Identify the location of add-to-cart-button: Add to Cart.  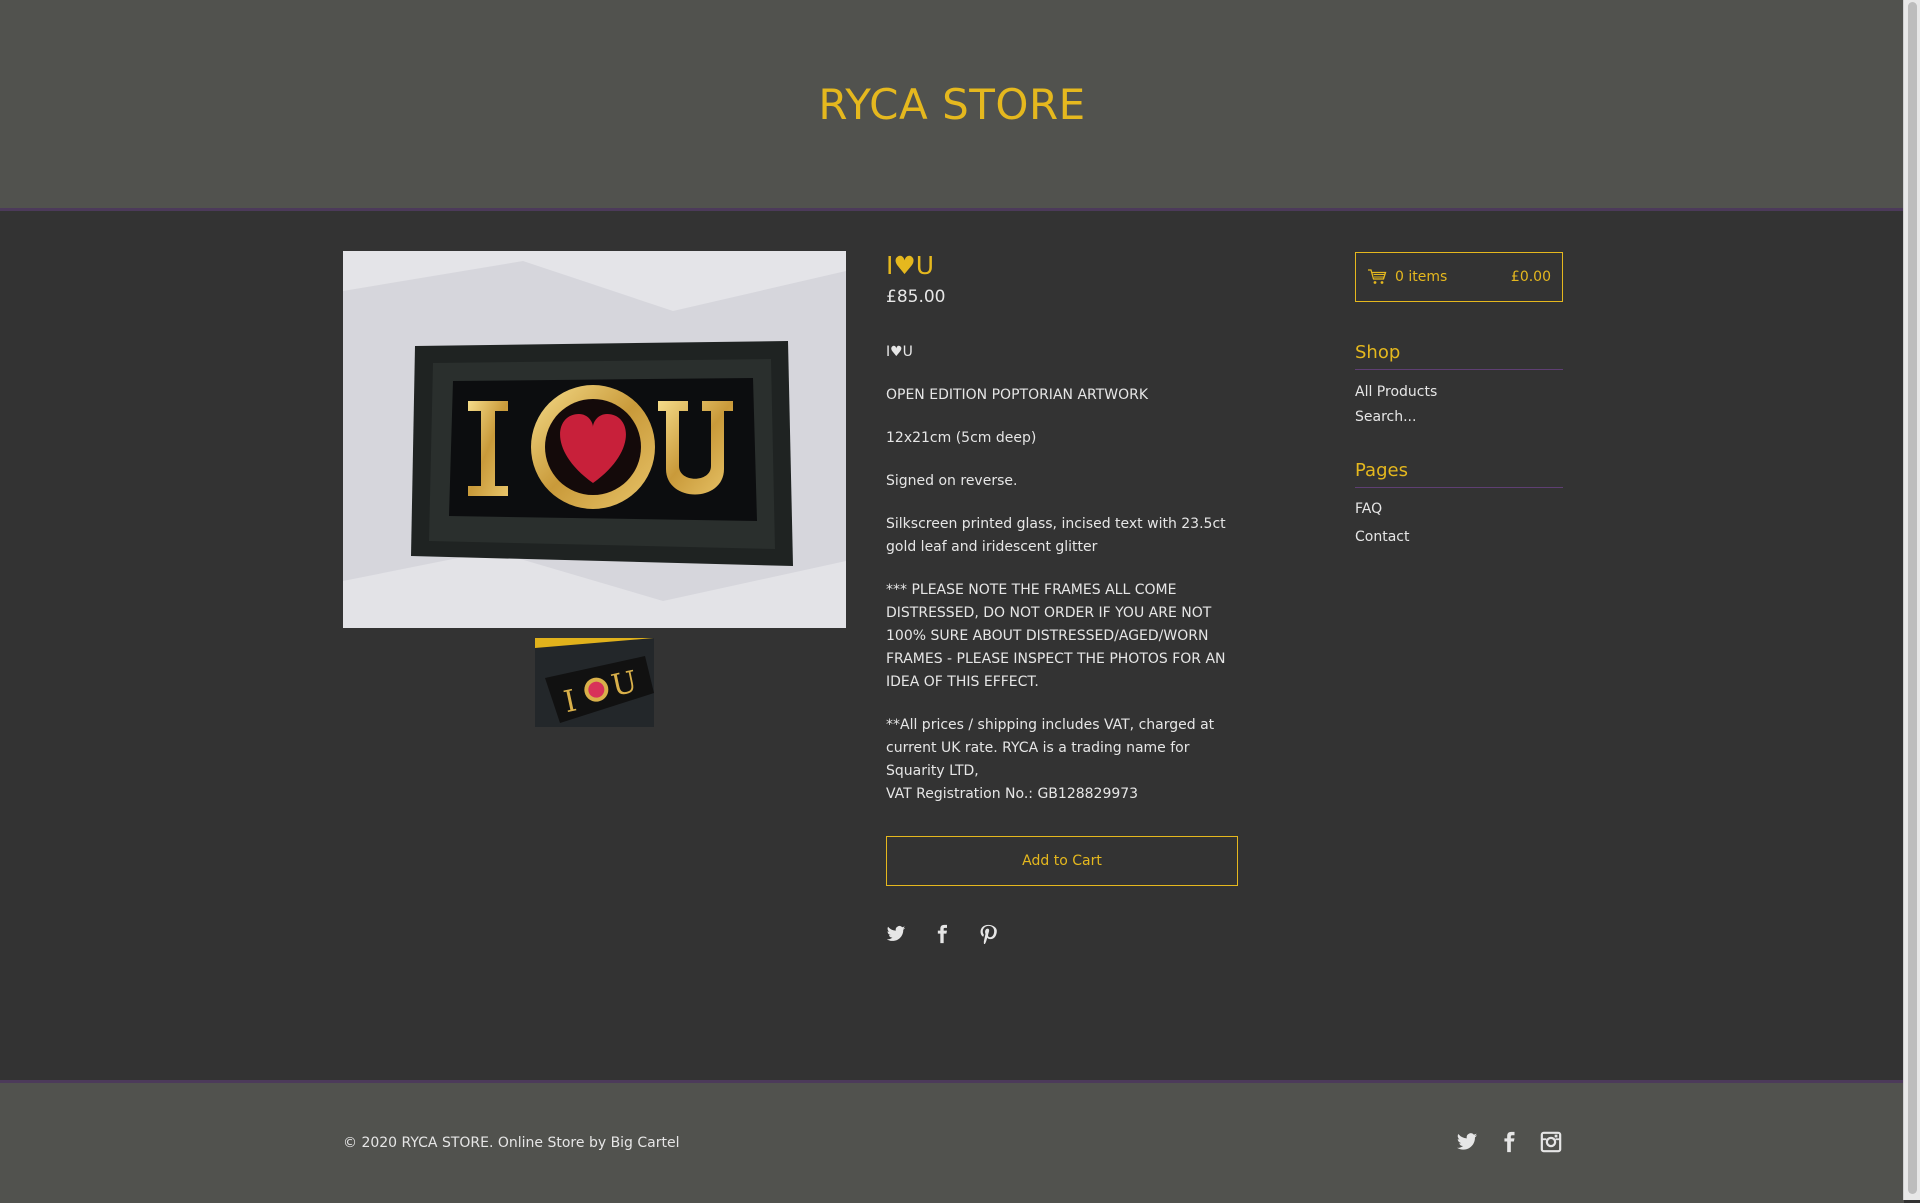
(1062, 861).